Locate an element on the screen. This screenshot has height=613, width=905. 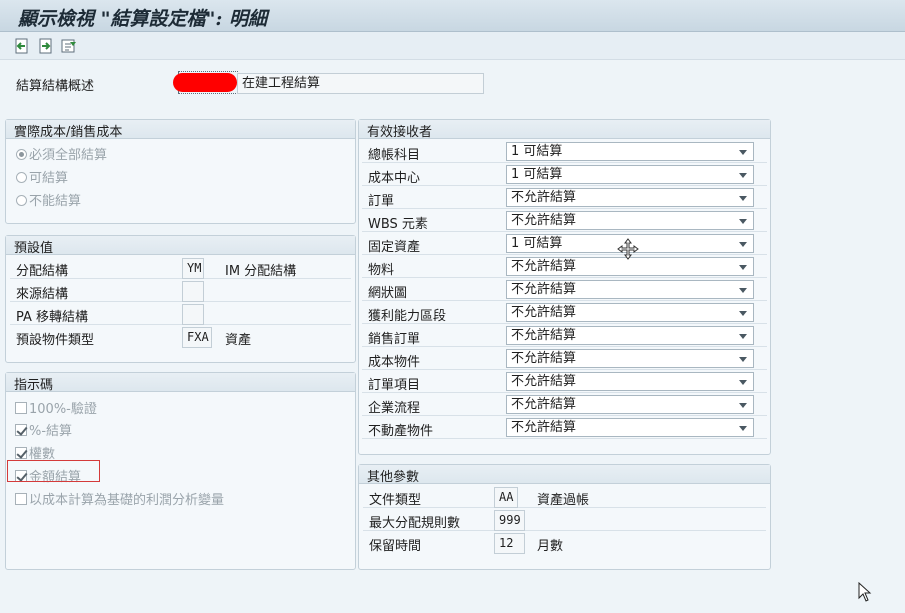
receiver-label: 不動產物件 is located at coordinates (401, 431).